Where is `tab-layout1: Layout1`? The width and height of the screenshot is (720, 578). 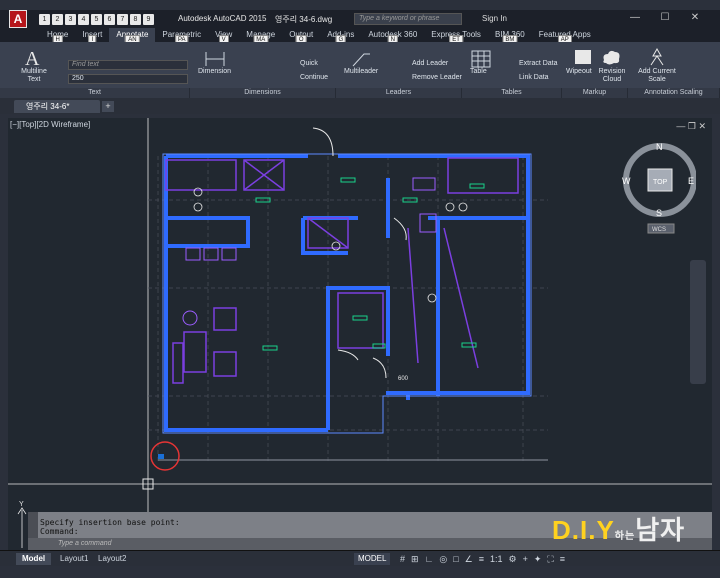
tab-layout1: Layout1 is located at coordinates (74, 559).